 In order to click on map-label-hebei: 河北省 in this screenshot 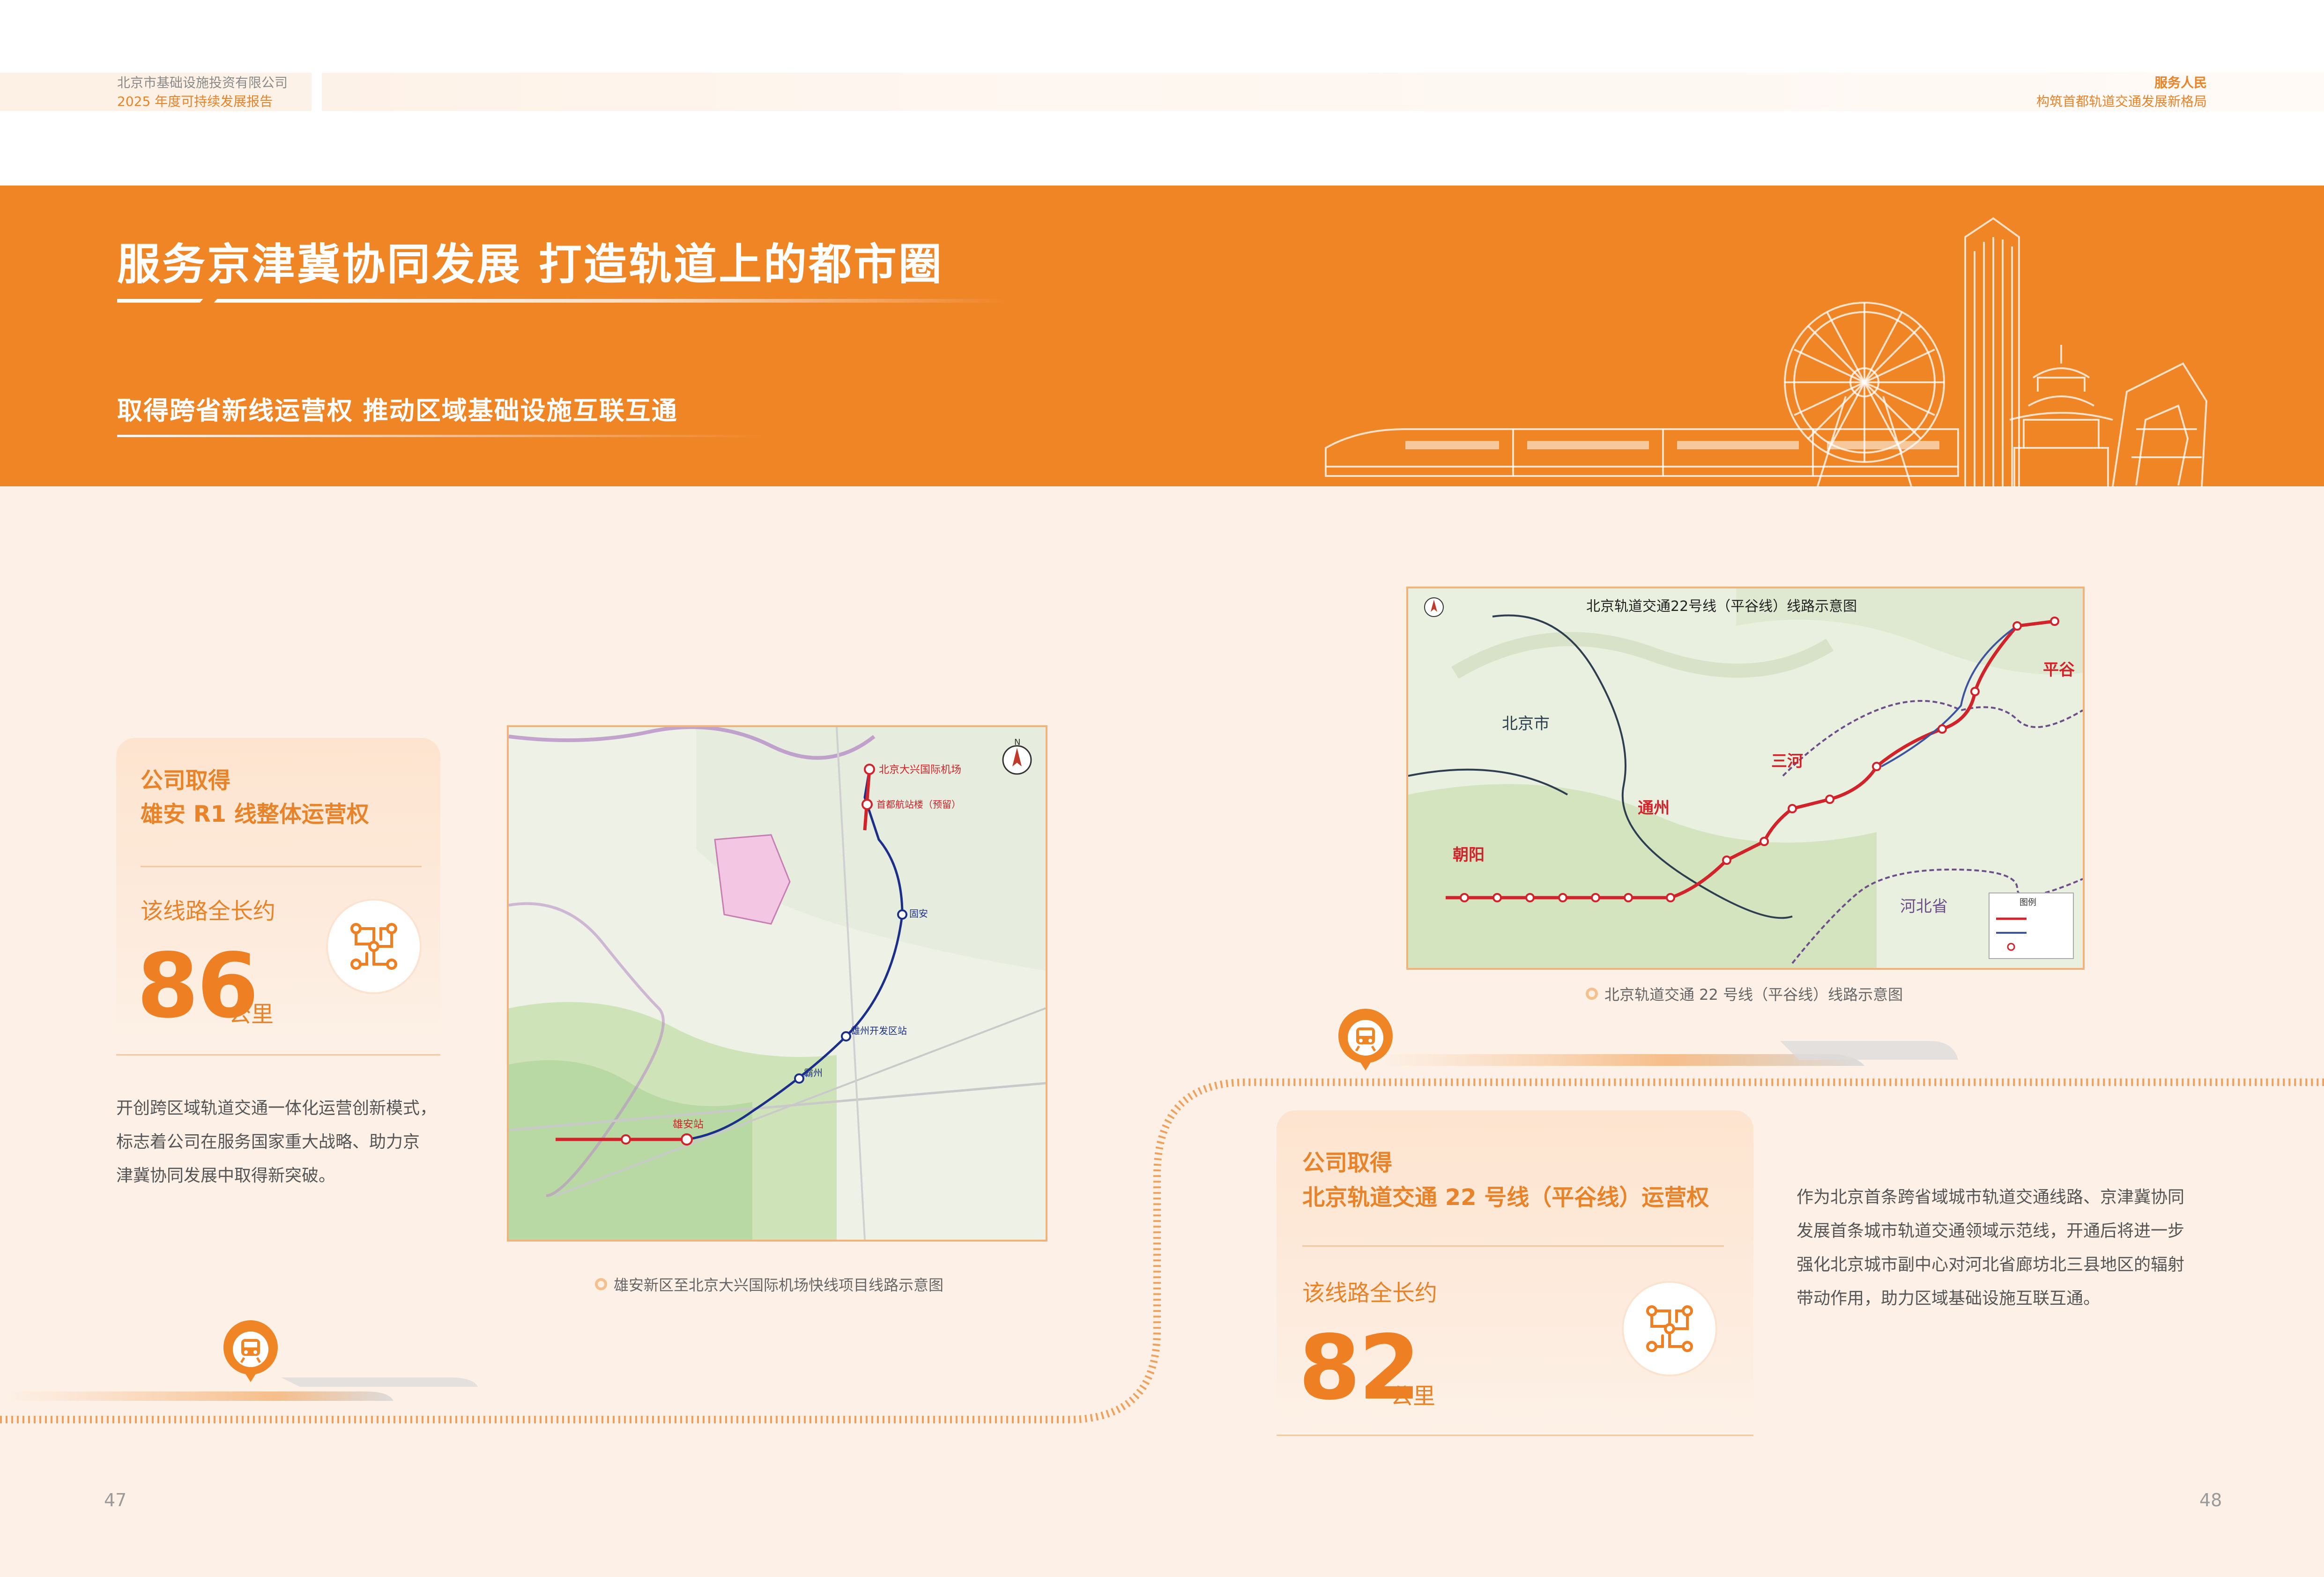, I will do `click(1924, 906)`.